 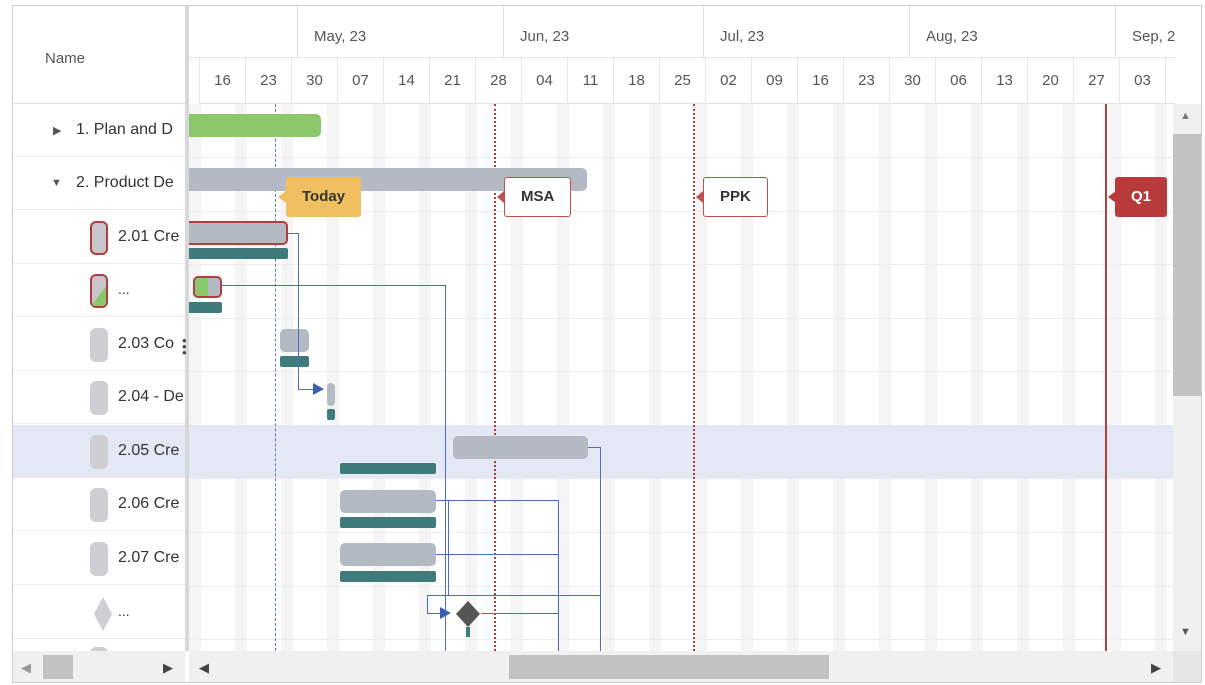 What do you see at coordinates (103, 614) in the screenshot?
I see `milestone-icon` at bounding box center [103, 614].